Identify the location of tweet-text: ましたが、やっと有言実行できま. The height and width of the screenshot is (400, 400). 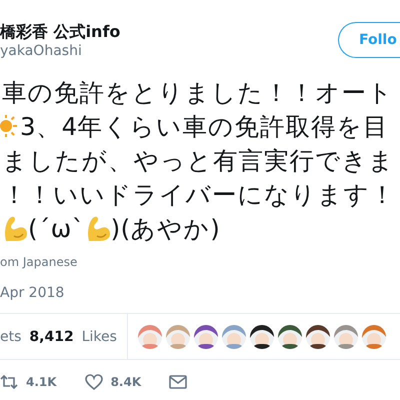
(198, 160).